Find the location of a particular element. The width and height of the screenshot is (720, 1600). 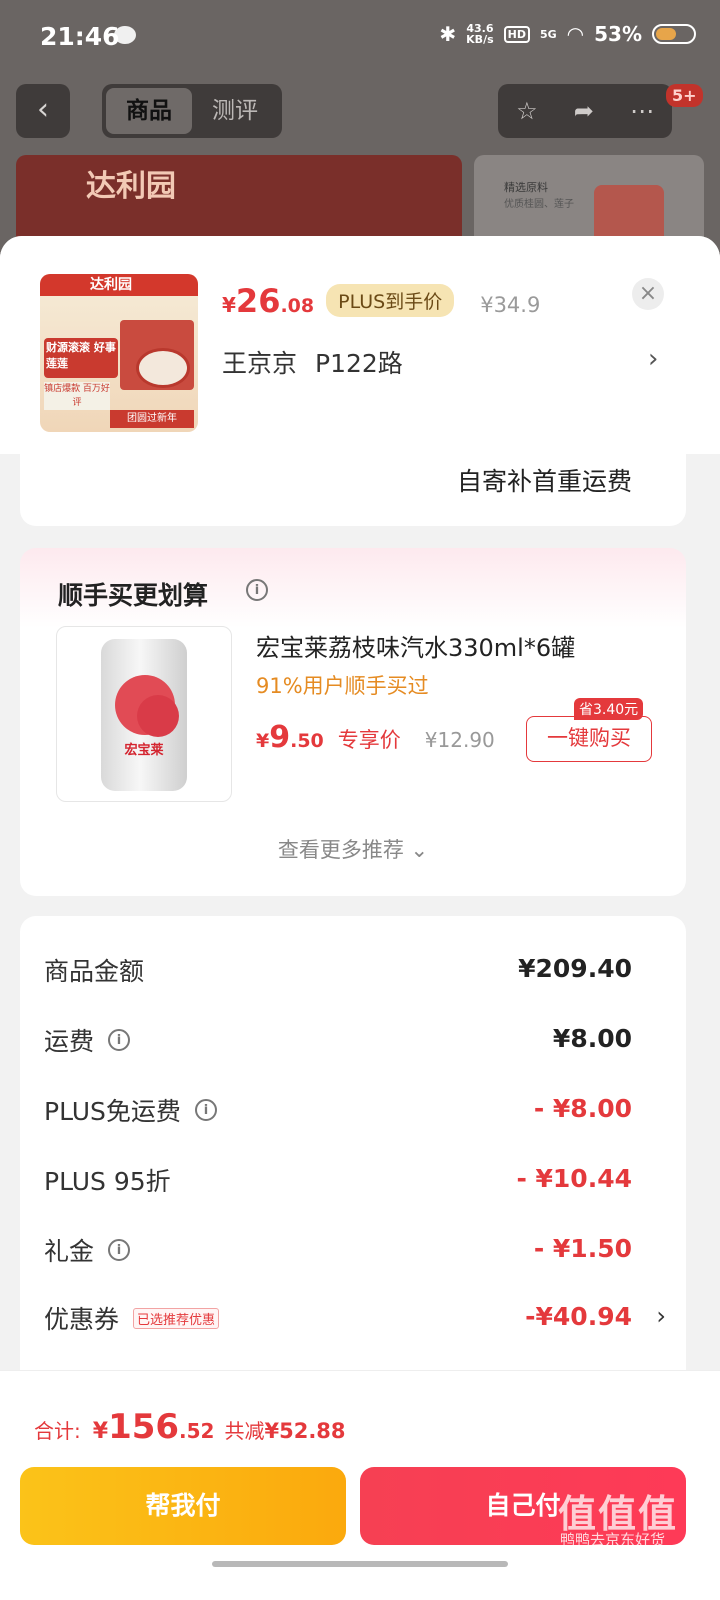

recommend-popularity: 91%用户顺手买过 is located at coordinates (342, 686).